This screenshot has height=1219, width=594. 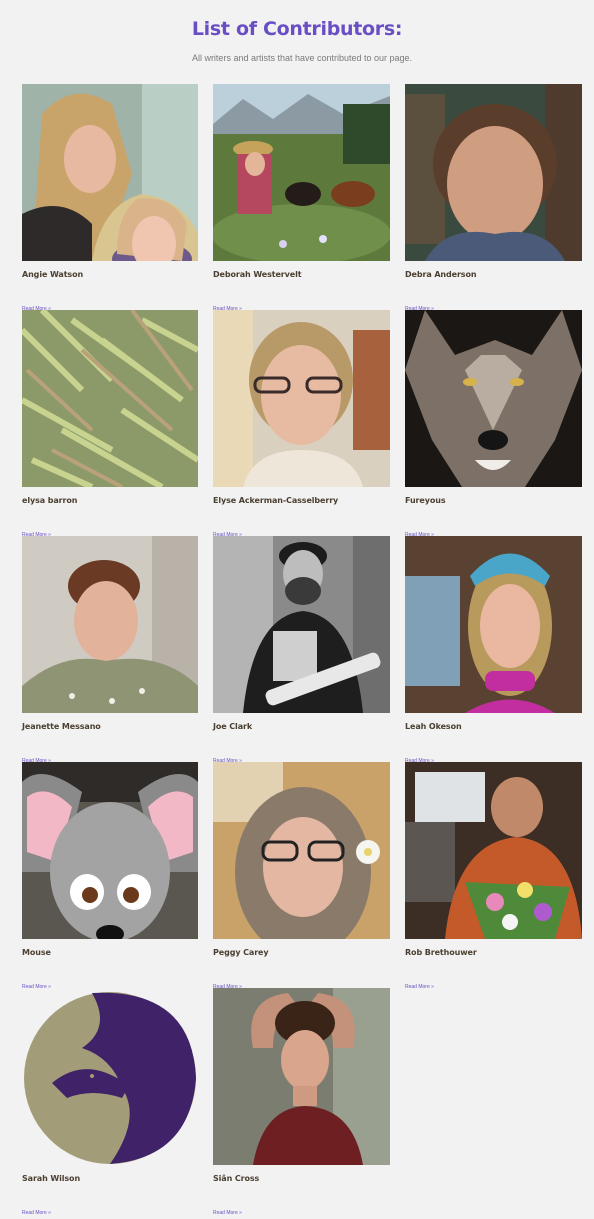 I want to click on contributor-card: Sarah Wilson Read More », so click(x=110, y=1102).